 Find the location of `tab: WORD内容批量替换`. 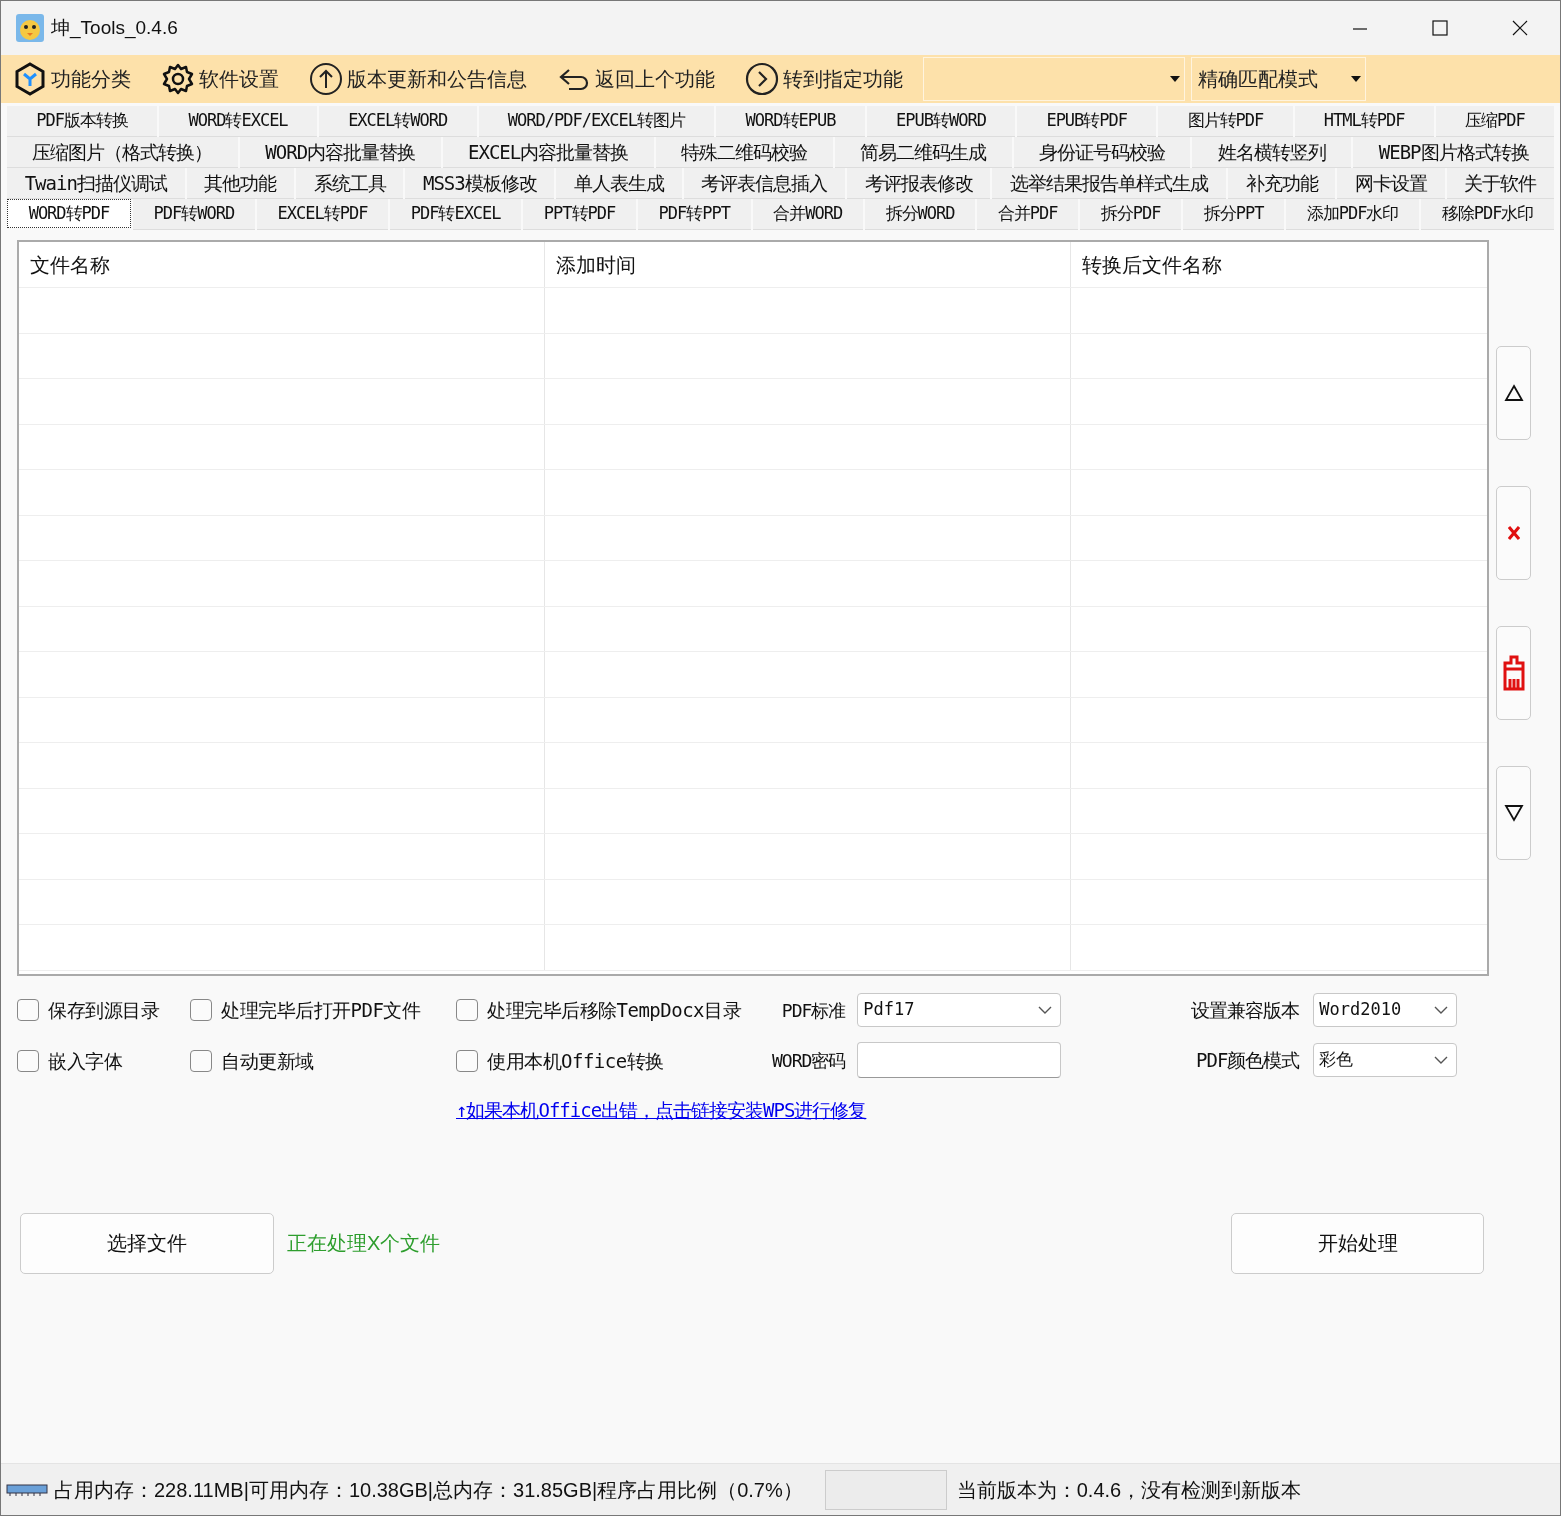

tab: WORD内容批量替换 is located at coordinates (340, 152).